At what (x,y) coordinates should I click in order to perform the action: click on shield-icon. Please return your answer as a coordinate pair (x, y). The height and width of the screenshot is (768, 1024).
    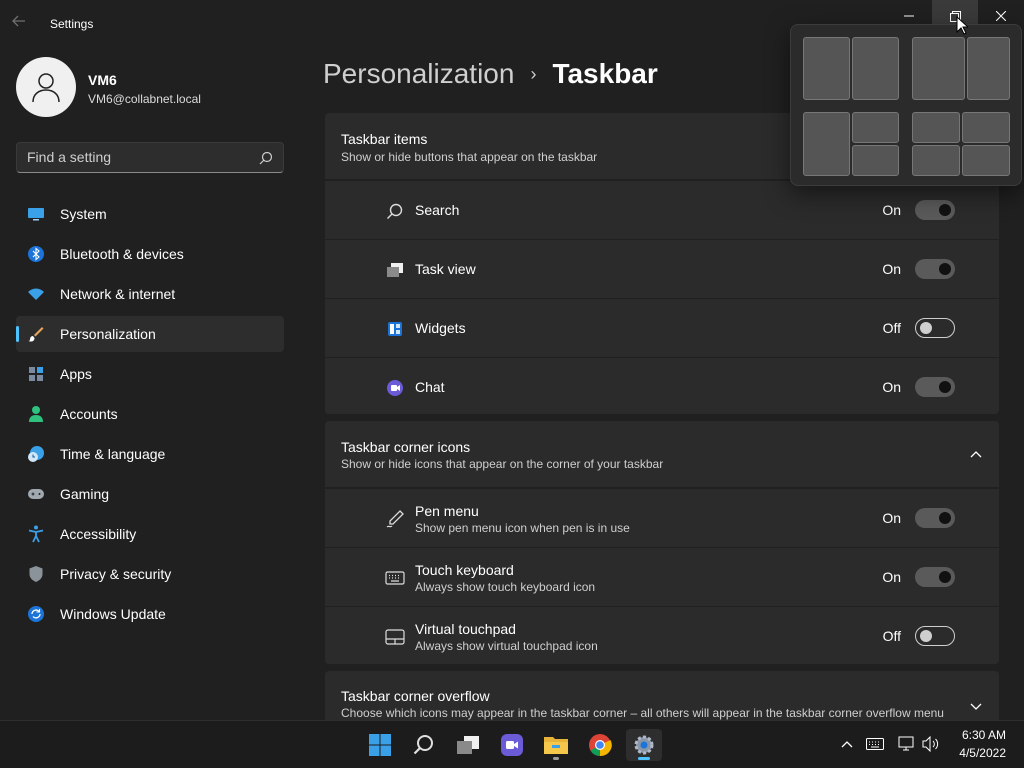
    Looking at the image, I should click on (36, 574).